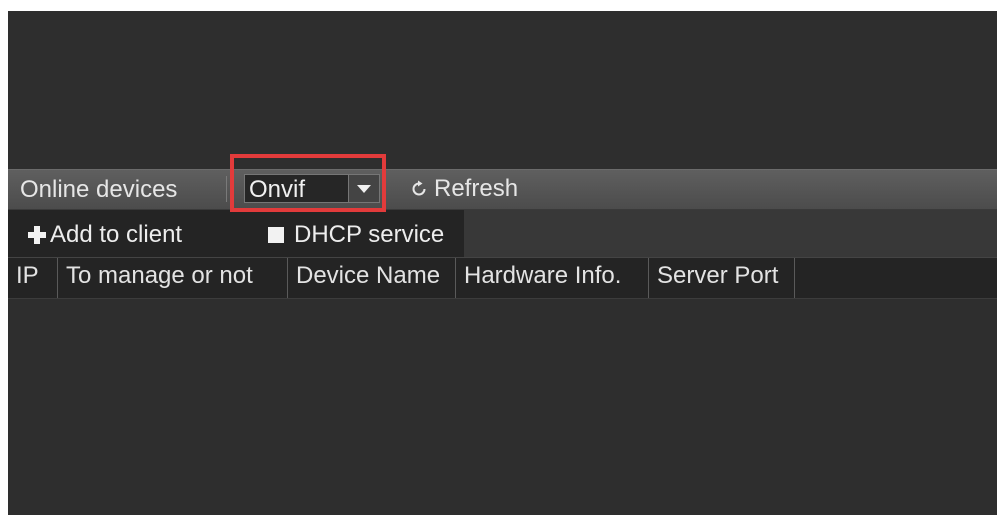 The width and height of the screenshot is (997, 515). I want to click on action-bar-filler, so click(730, 233).